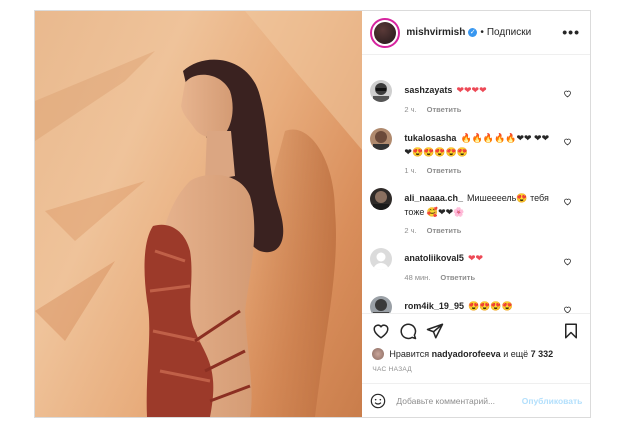  What do you see at coordinates (542, 354) in the screenshot?
I see `likes-count: 7 332` at bounding box center [542, 354].